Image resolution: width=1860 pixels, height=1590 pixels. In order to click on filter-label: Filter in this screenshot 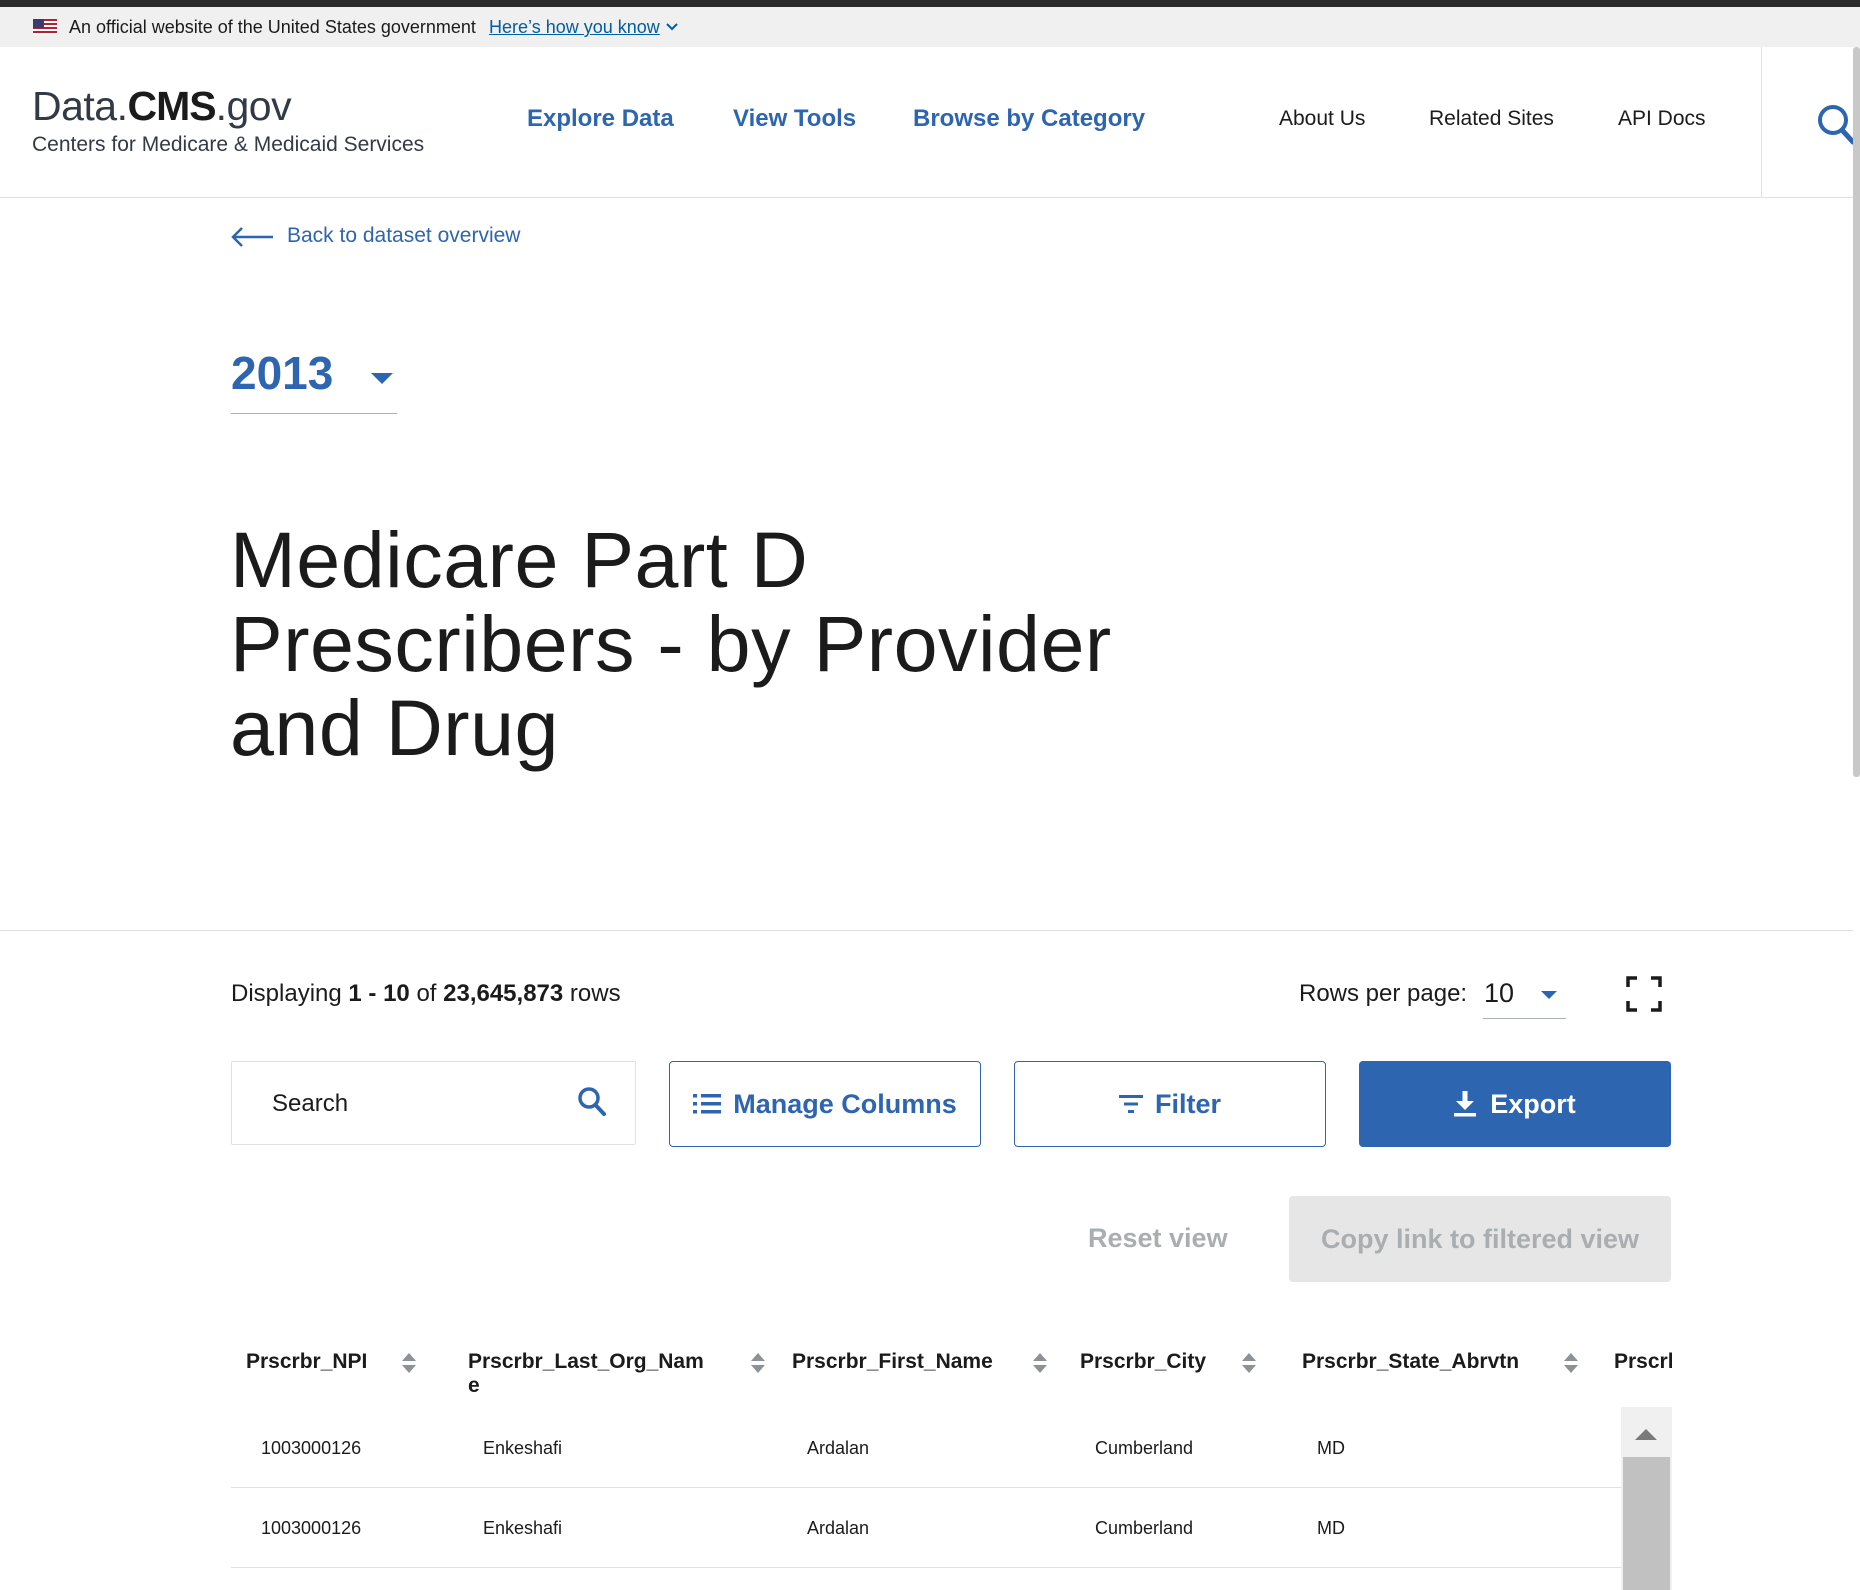, I will do `click(1187, 1103)`.